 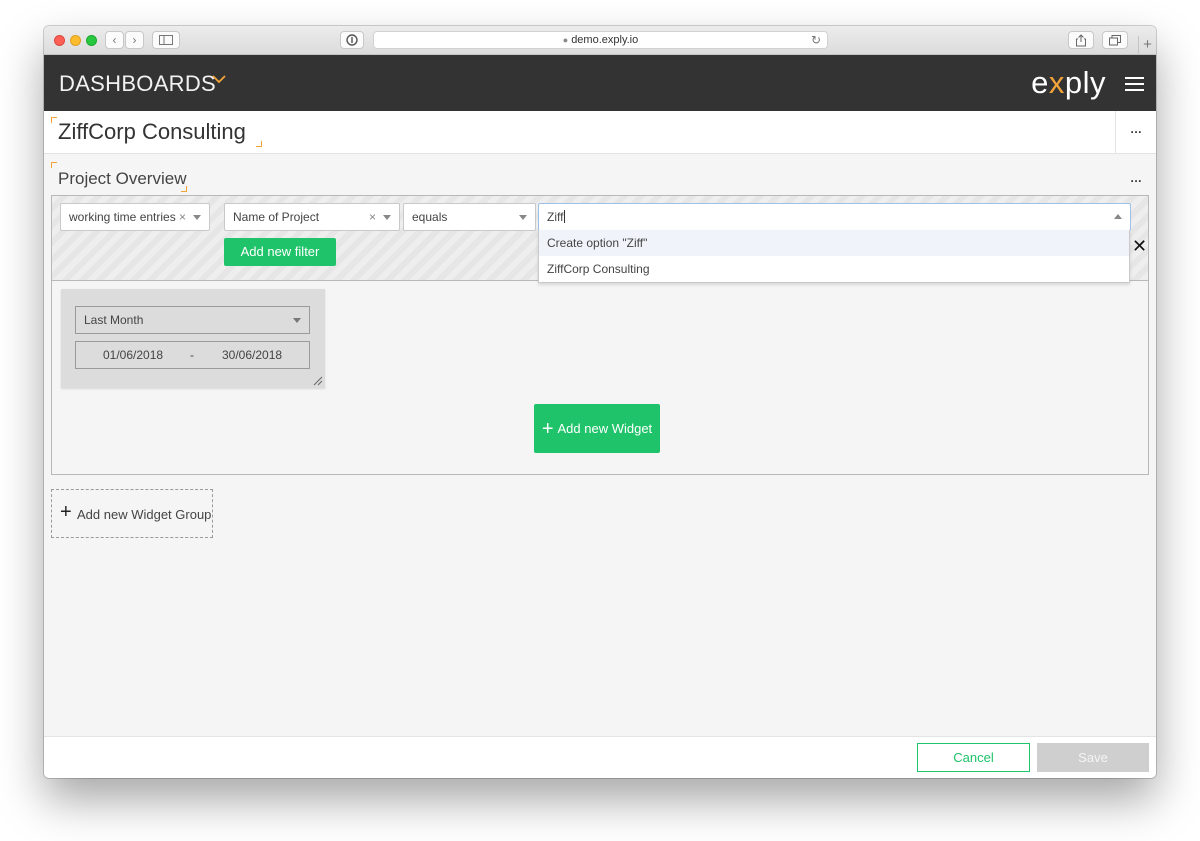 What do you see at coordinates (600, 757) in the screenshot?
I see `footer-bar: Cancel Save` at bounding box center [600, 757].